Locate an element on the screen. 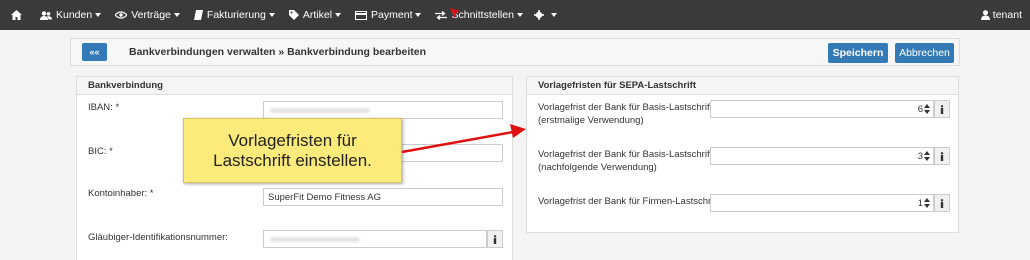  user-label: tenant is located at coordinates (1007, 15).